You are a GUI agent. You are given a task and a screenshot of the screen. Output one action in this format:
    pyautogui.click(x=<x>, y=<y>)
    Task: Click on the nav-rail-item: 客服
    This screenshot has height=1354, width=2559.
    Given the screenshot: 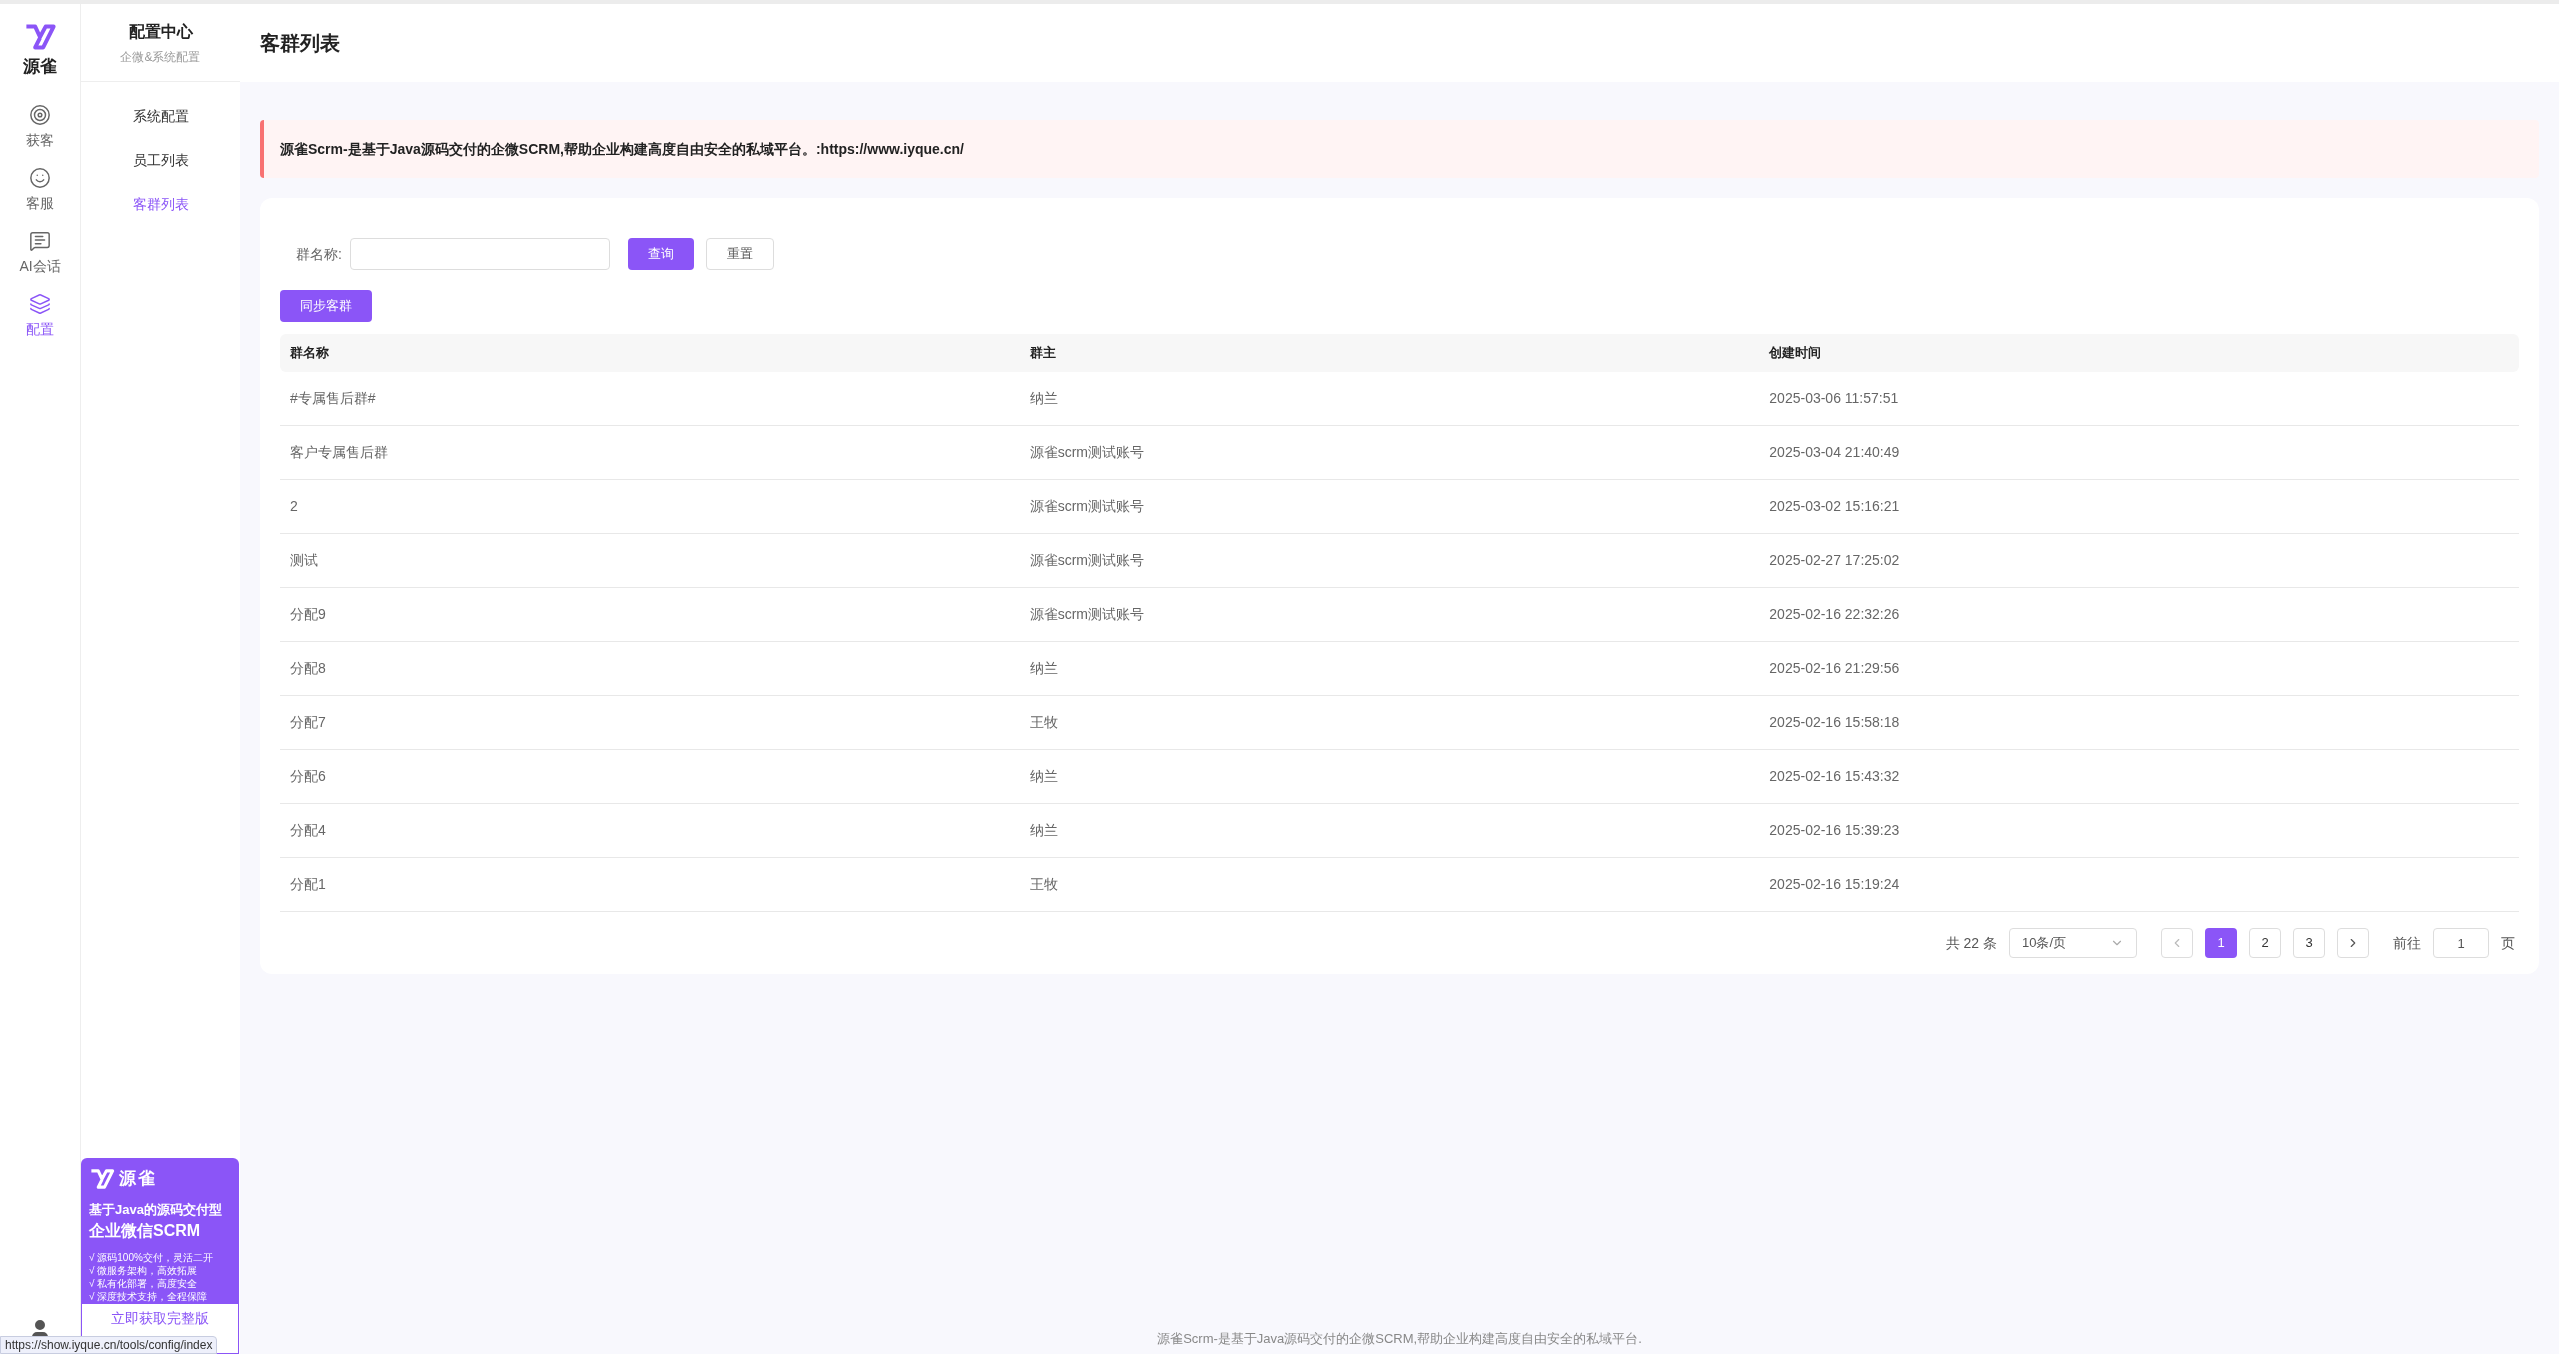 What is the action you would take?
    pyautogui.click(x=40, y=190)
    